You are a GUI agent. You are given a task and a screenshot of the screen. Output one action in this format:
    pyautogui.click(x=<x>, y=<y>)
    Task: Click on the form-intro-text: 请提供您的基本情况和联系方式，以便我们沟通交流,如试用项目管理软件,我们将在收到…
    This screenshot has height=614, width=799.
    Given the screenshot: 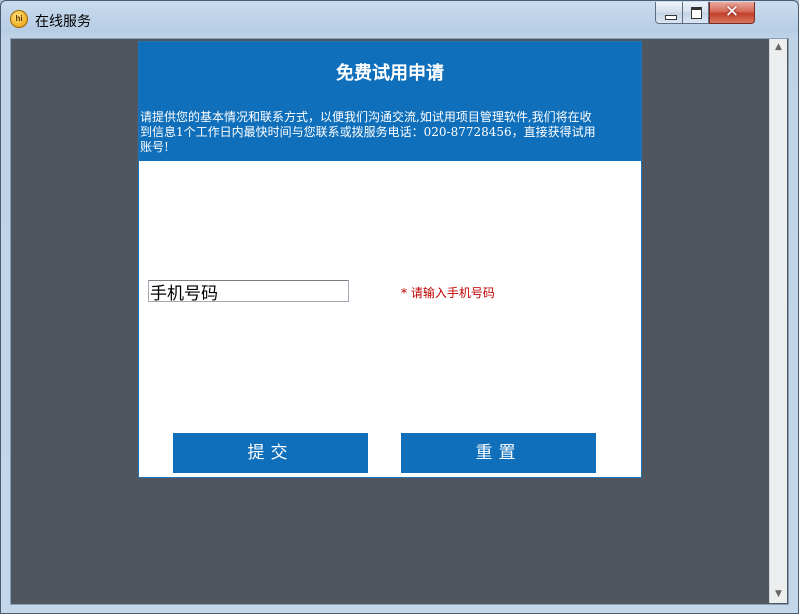 What is the action you would take?
    pyautogui.click(x=368, y=132)
    